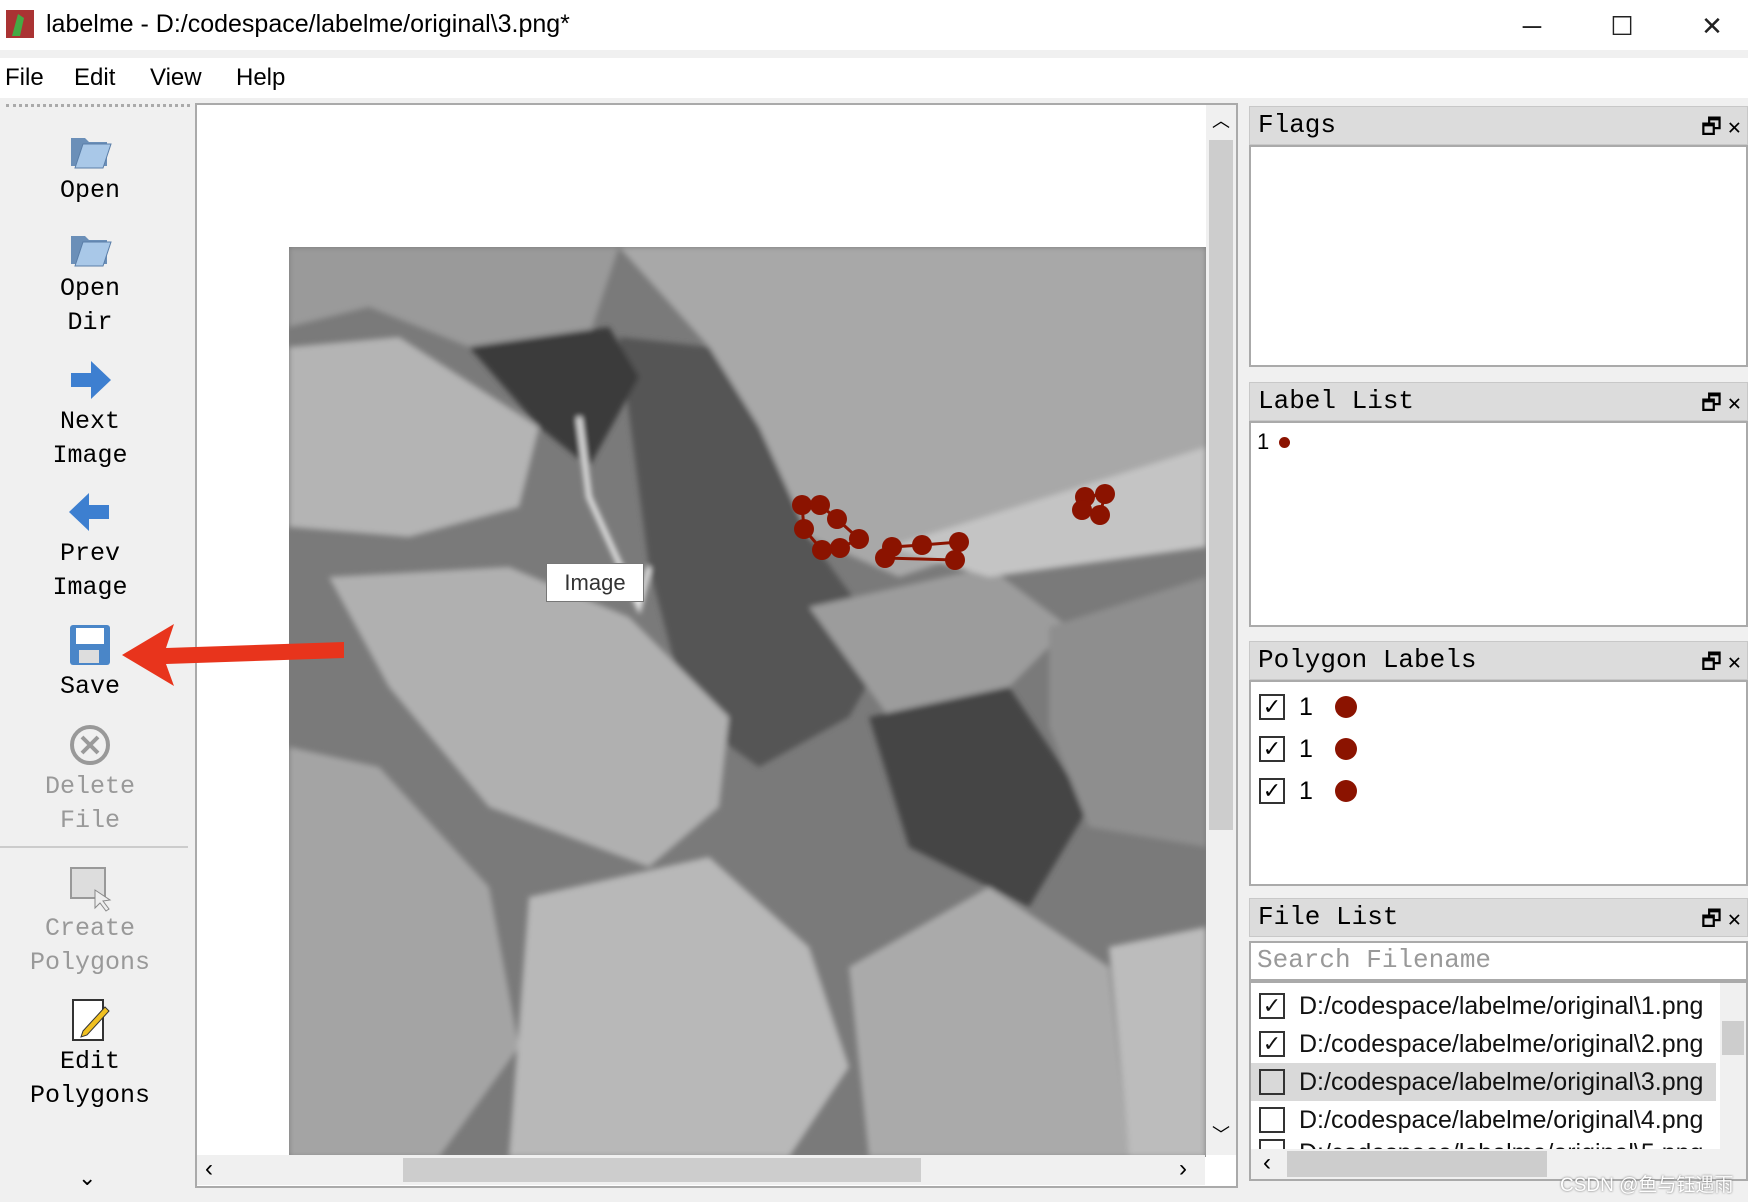 The image size is (1748, 1202). I want to click on file-list-item: ✓ D:/codespace/labelme/original\2.png, so click(1483, 1044).